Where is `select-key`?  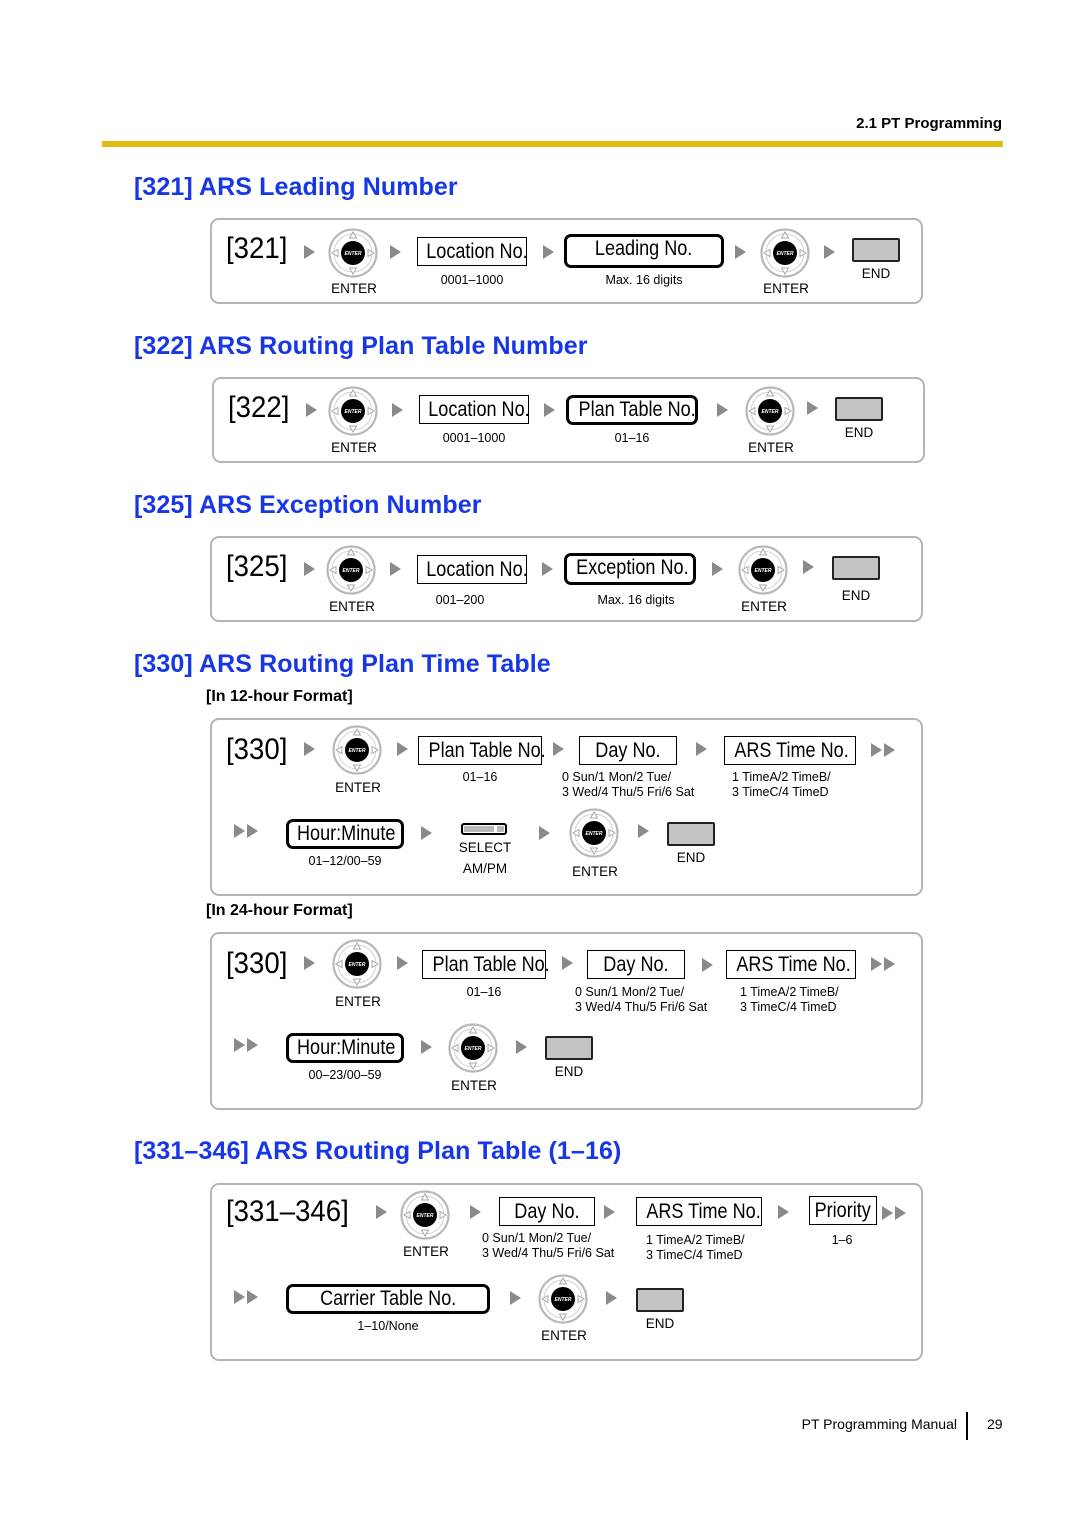 select-key is located at coordinates (484, 828).